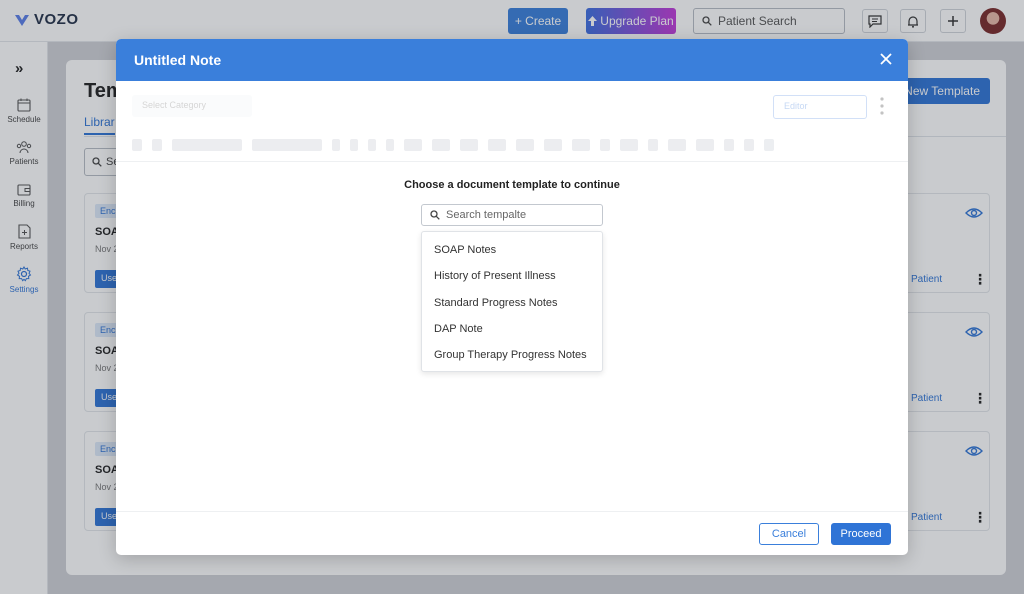  What do you see at coordinates (882, 106) in the screenshot?
I see `more-options-icon` at bounding box center [882, 106].